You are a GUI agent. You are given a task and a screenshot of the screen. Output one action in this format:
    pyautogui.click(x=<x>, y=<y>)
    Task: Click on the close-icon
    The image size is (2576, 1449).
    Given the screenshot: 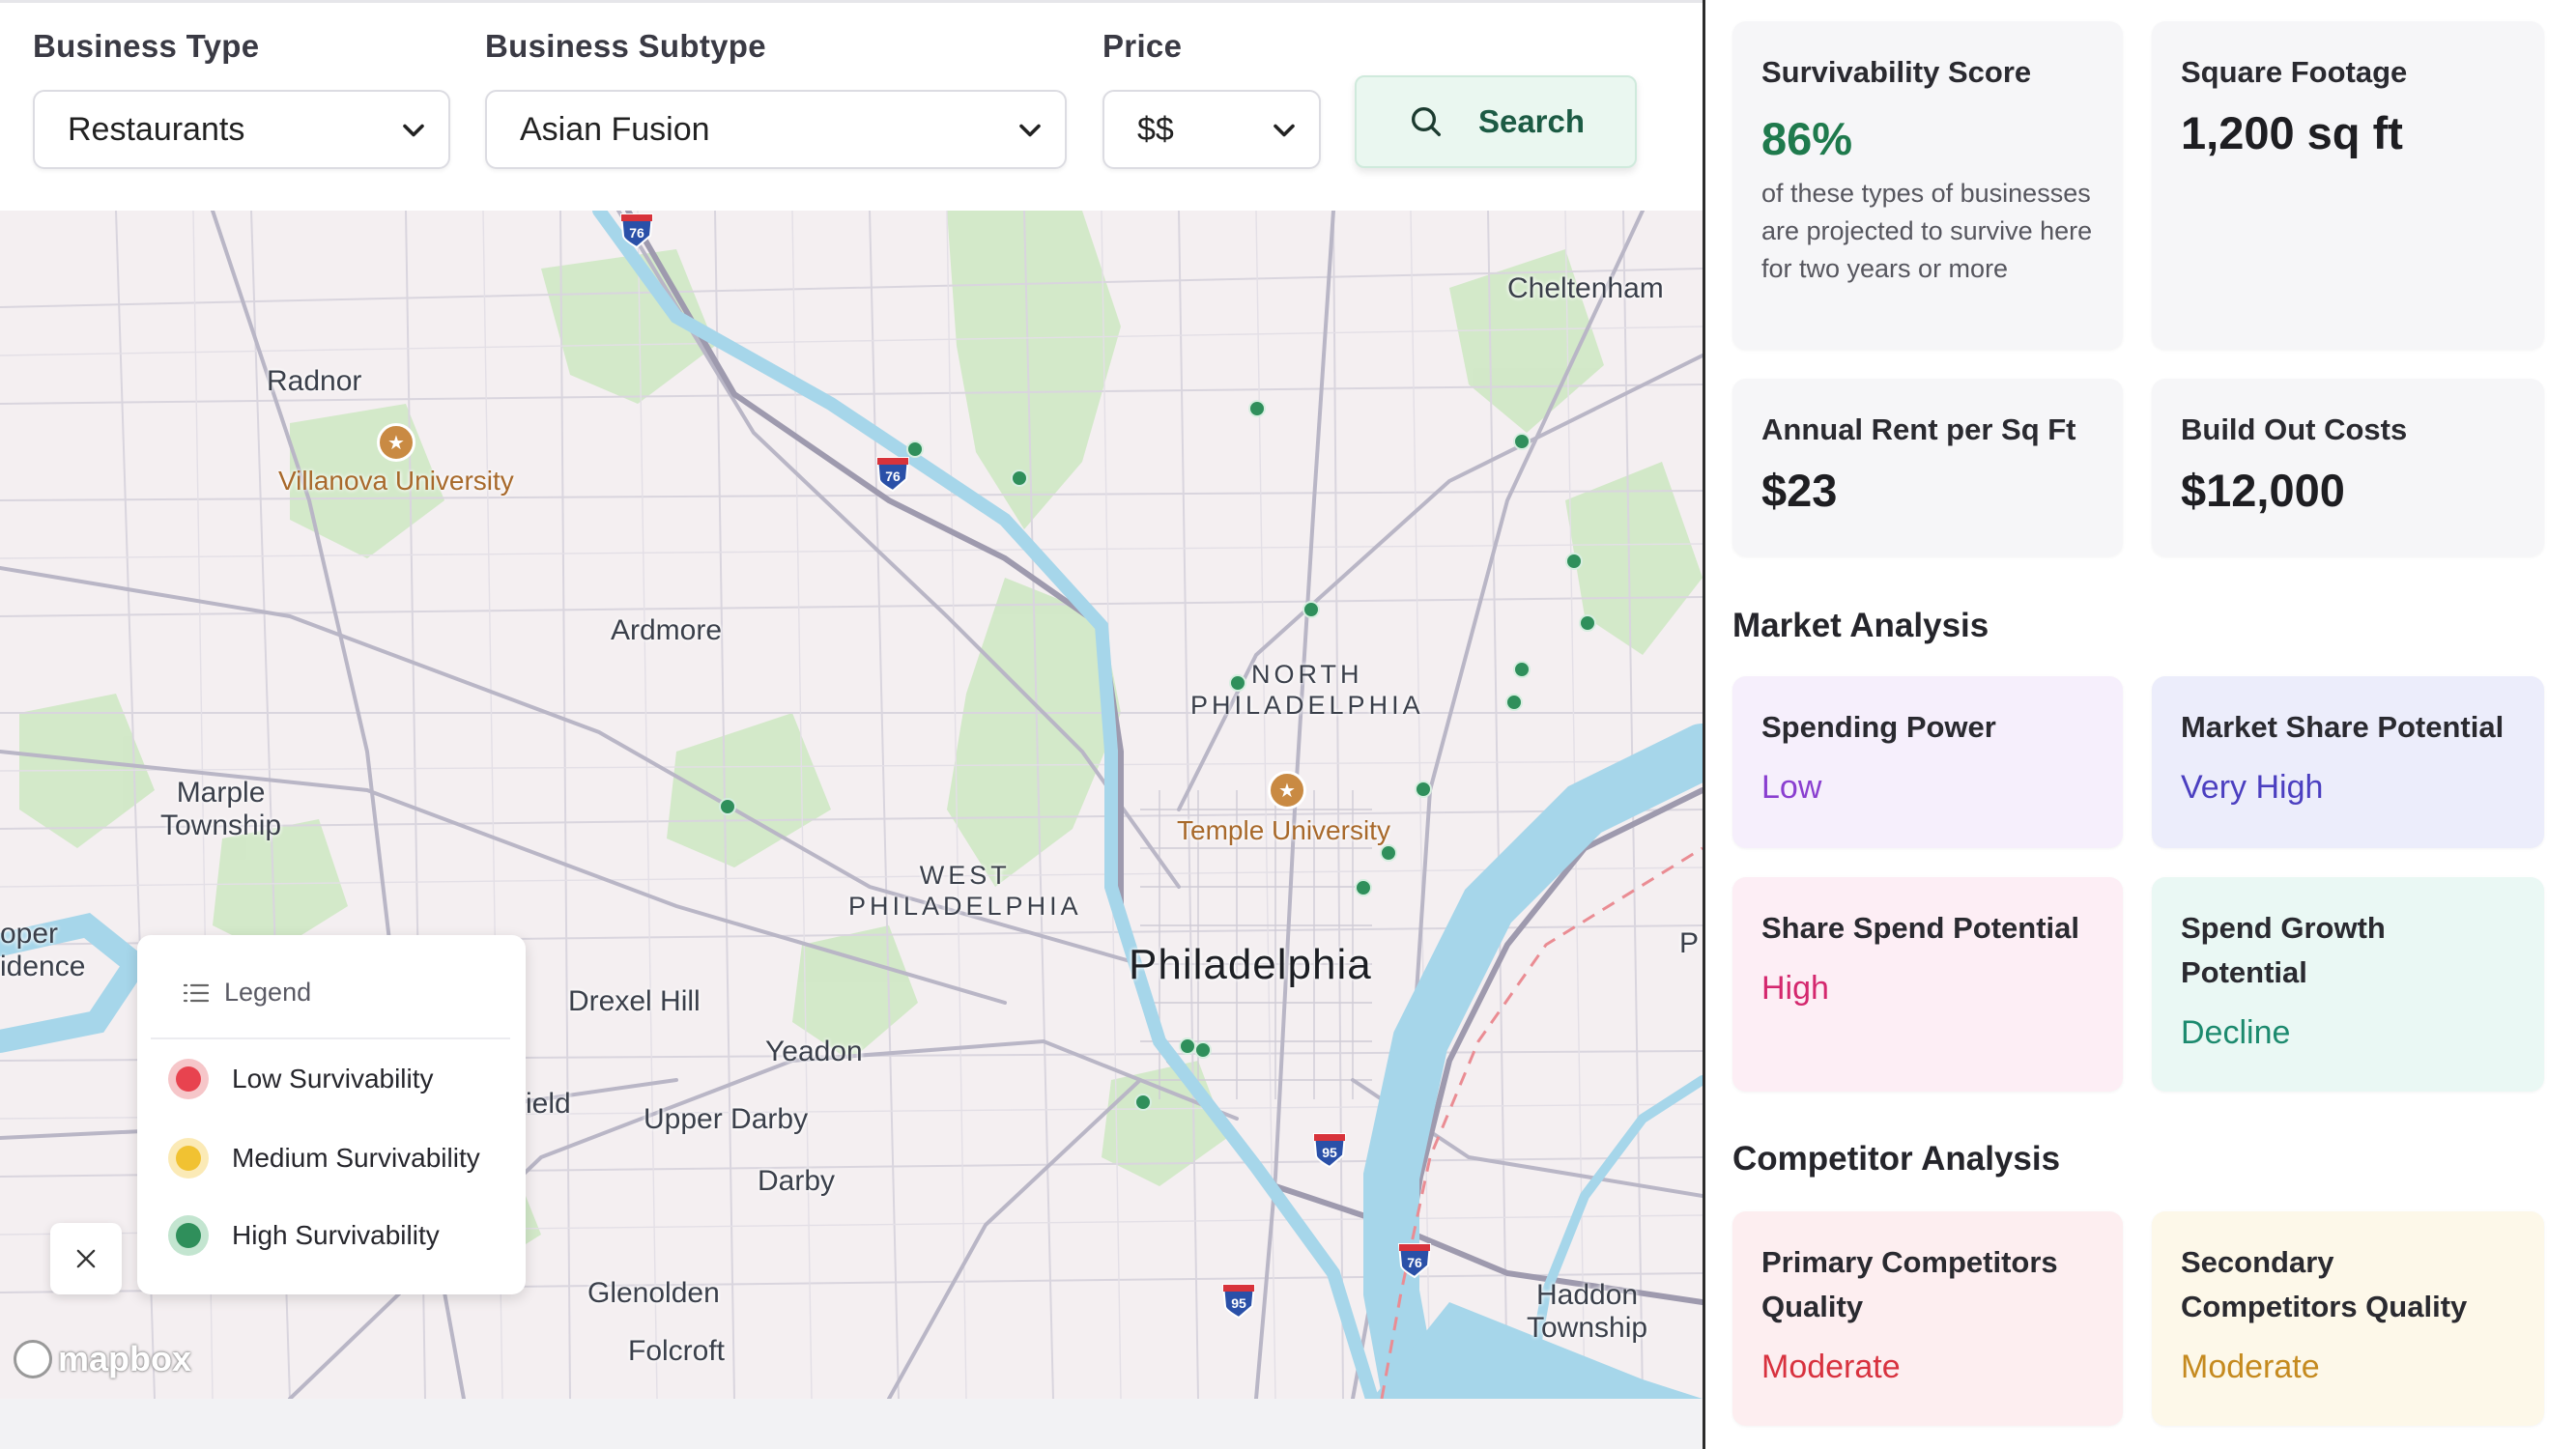 What is the action you would take?
    pyautogui.click(x=86, y=1258)
    